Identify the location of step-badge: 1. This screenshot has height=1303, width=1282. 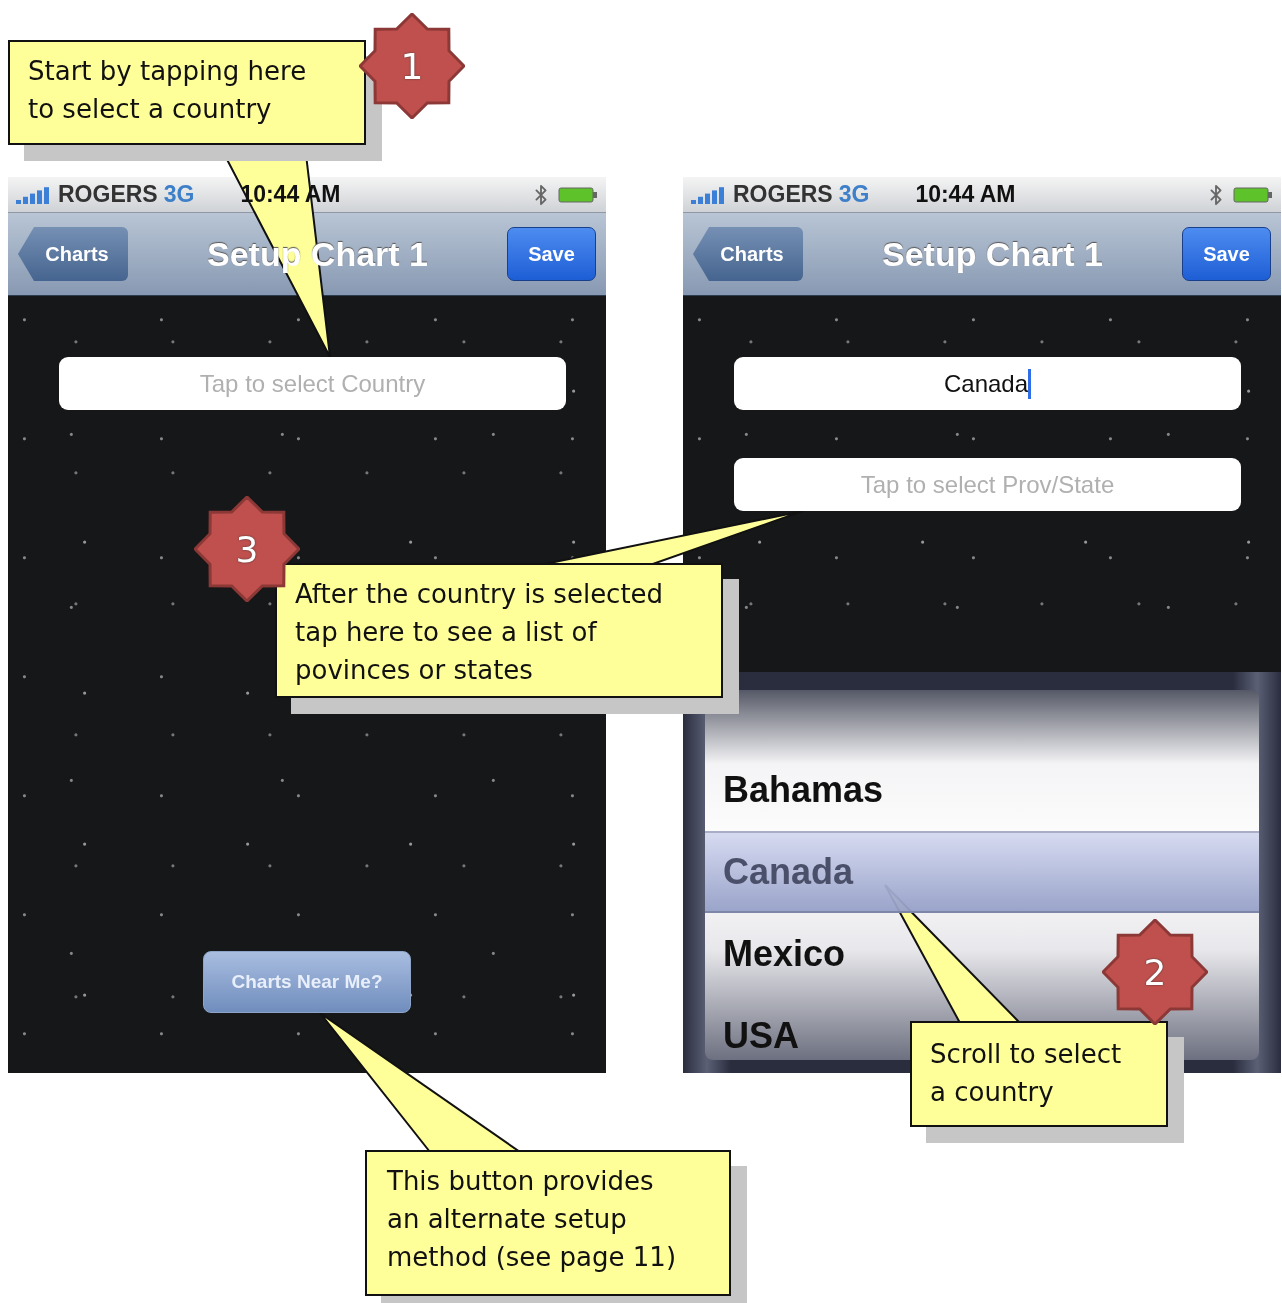
(412, 66).